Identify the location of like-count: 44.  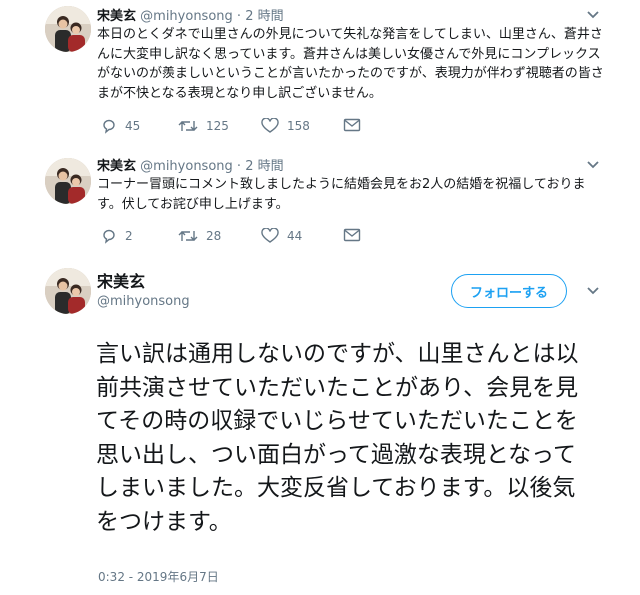
(295, 236).